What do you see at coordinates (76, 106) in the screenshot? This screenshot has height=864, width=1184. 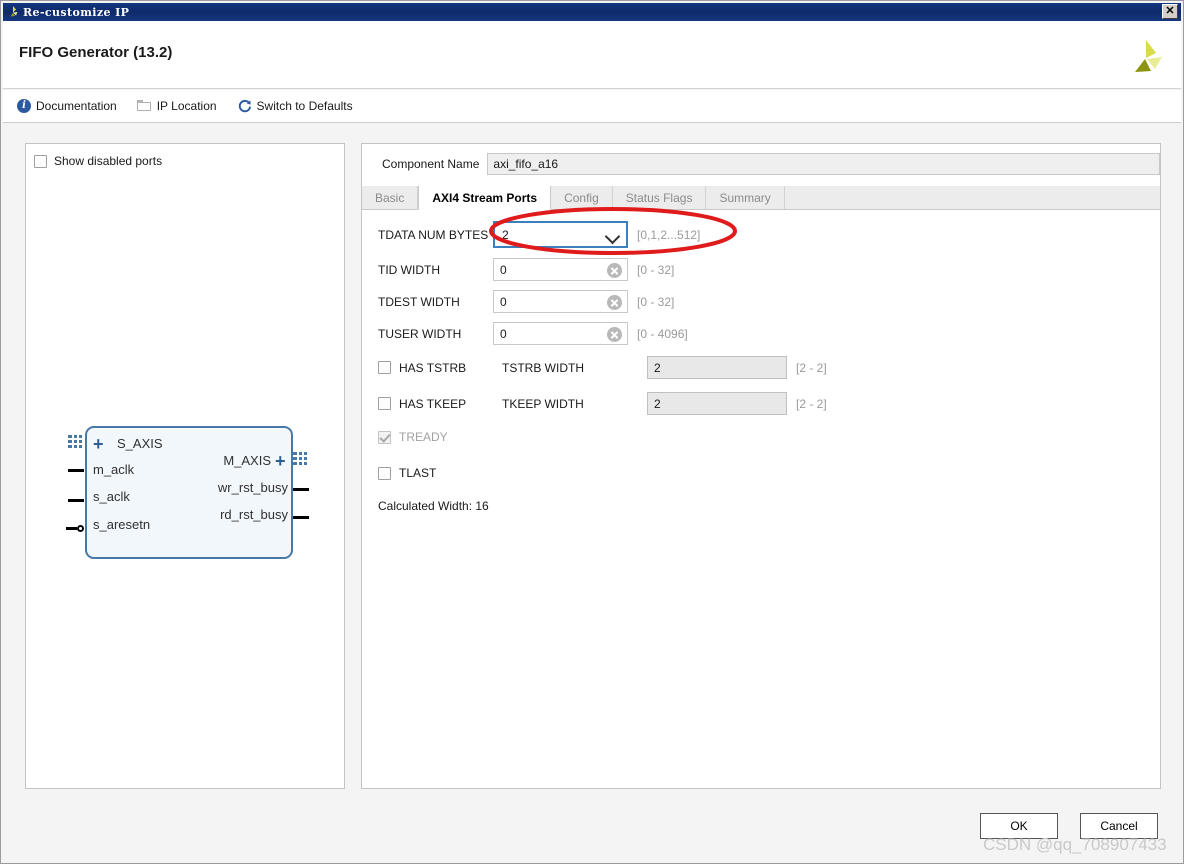 I see `documentation-label: Documentation` at bounding box center [76, 106].